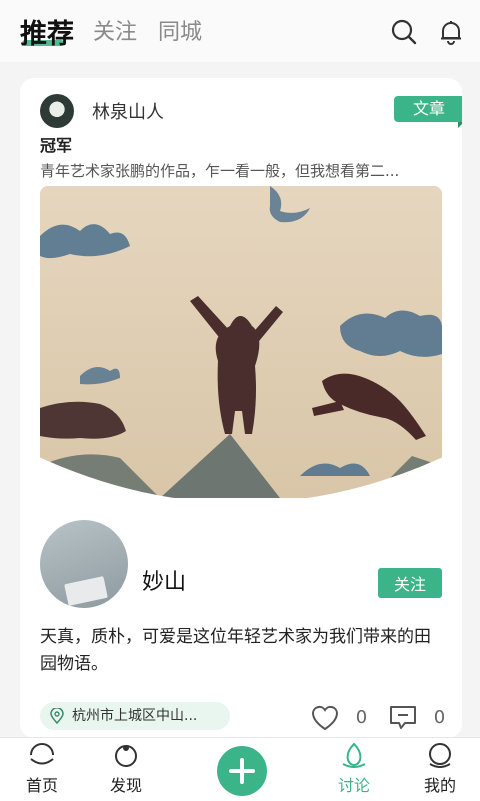 Image resolution: width=480 pixels, height=801 pixels. Describe the element at coordinates (47, 31) in the screenshot. I see `tab-recommend: 推荐` at that location.